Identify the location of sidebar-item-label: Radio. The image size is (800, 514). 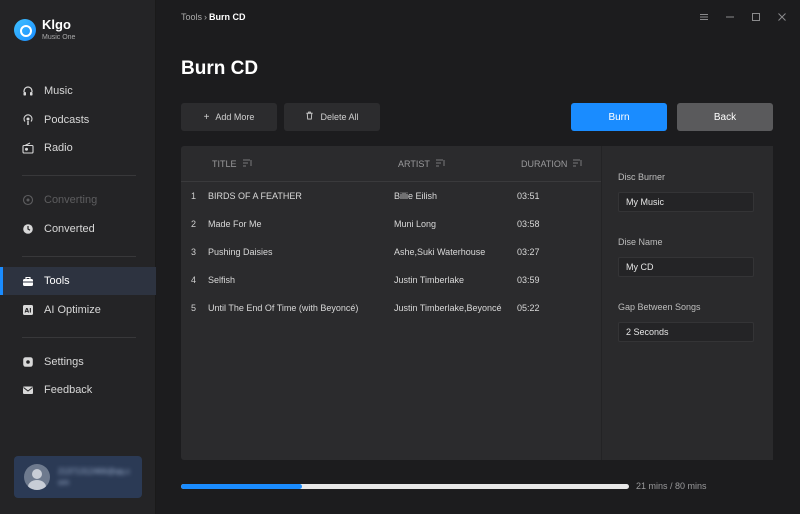
(58, 148).